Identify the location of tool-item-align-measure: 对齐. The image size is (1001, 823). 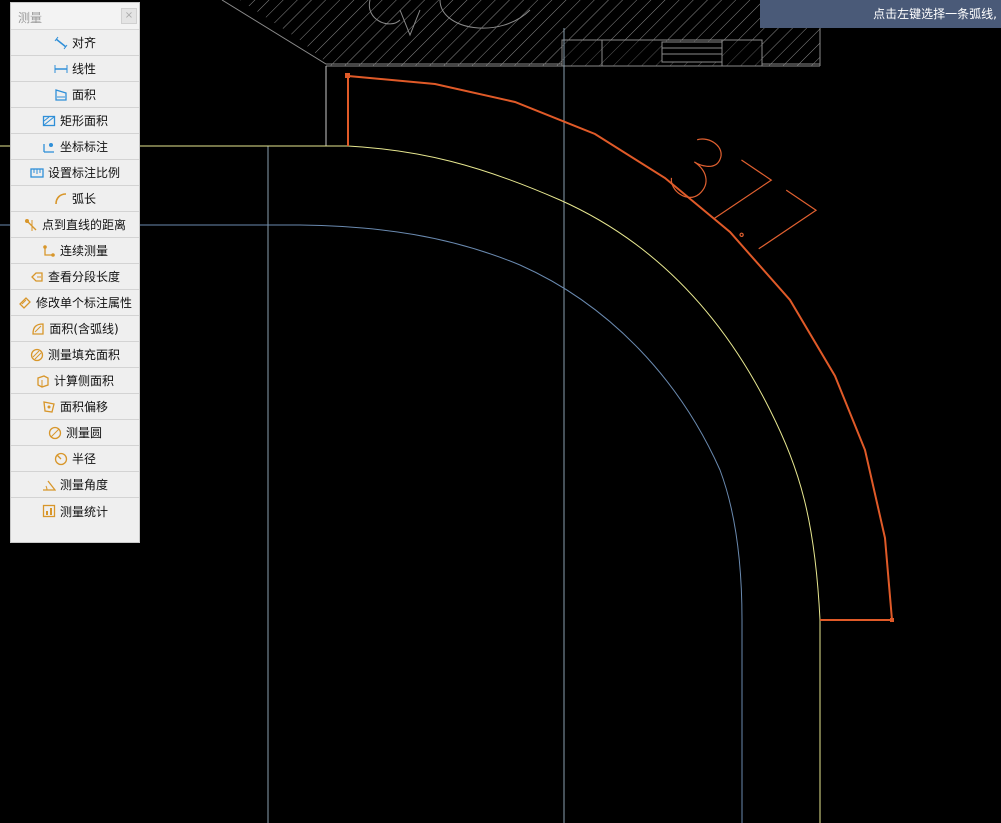
(75, 43).